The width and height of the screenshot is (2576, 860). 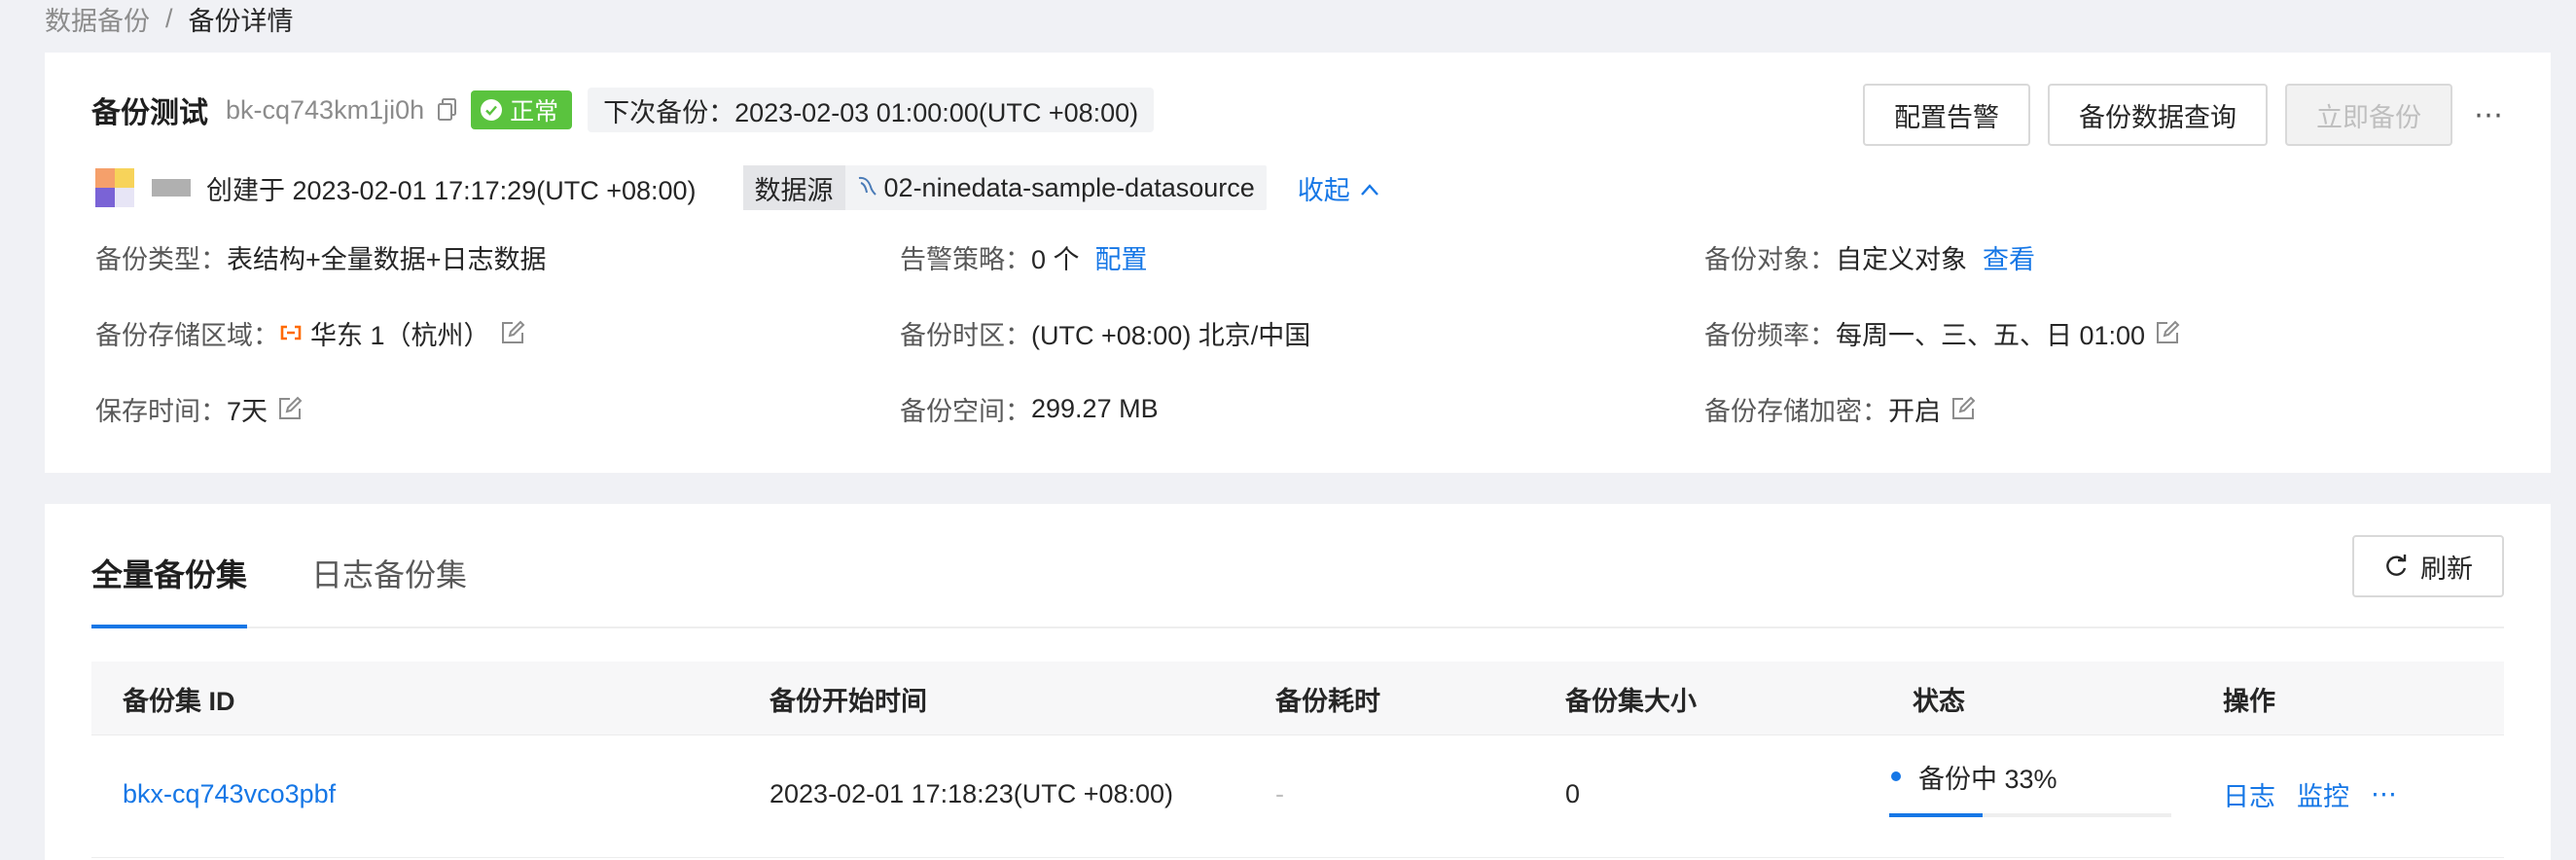 What do you see at coordinates (2368, 115) in the screenshot?
I see `backup-now-button: 立即备份` at bounding box center [2368, 115].